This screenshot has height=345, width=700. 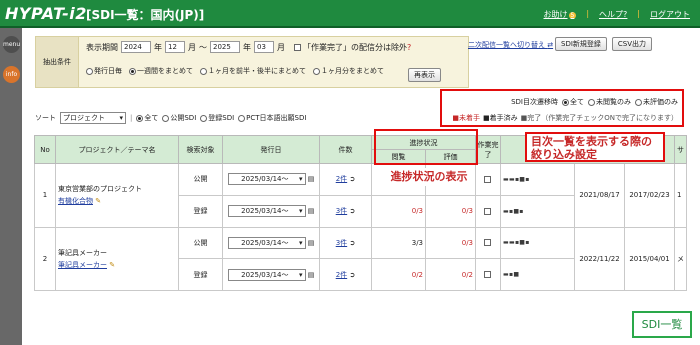 I want to click on from-year-input: 2024, so click(x=136, y=47).